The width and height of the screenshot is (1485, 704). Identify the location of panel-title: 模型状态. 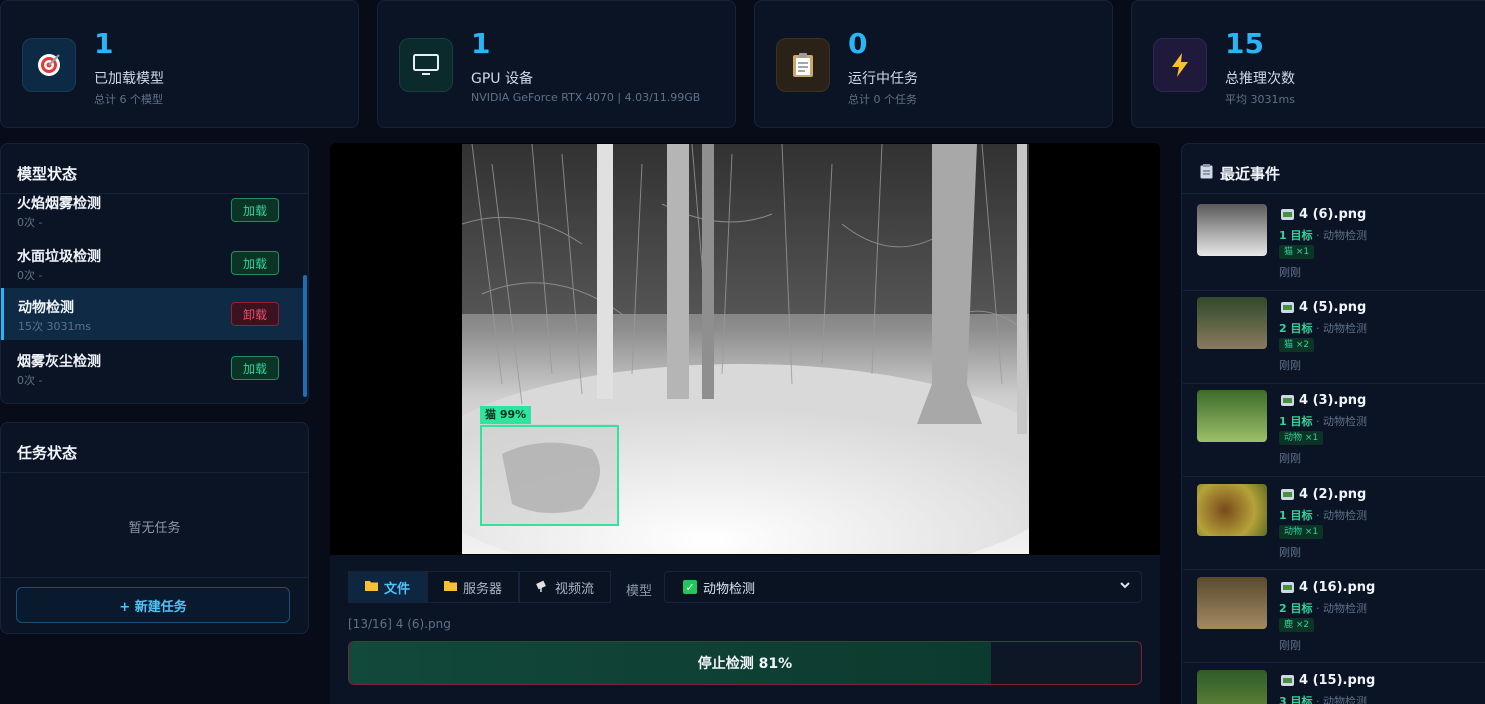
(47, 174).